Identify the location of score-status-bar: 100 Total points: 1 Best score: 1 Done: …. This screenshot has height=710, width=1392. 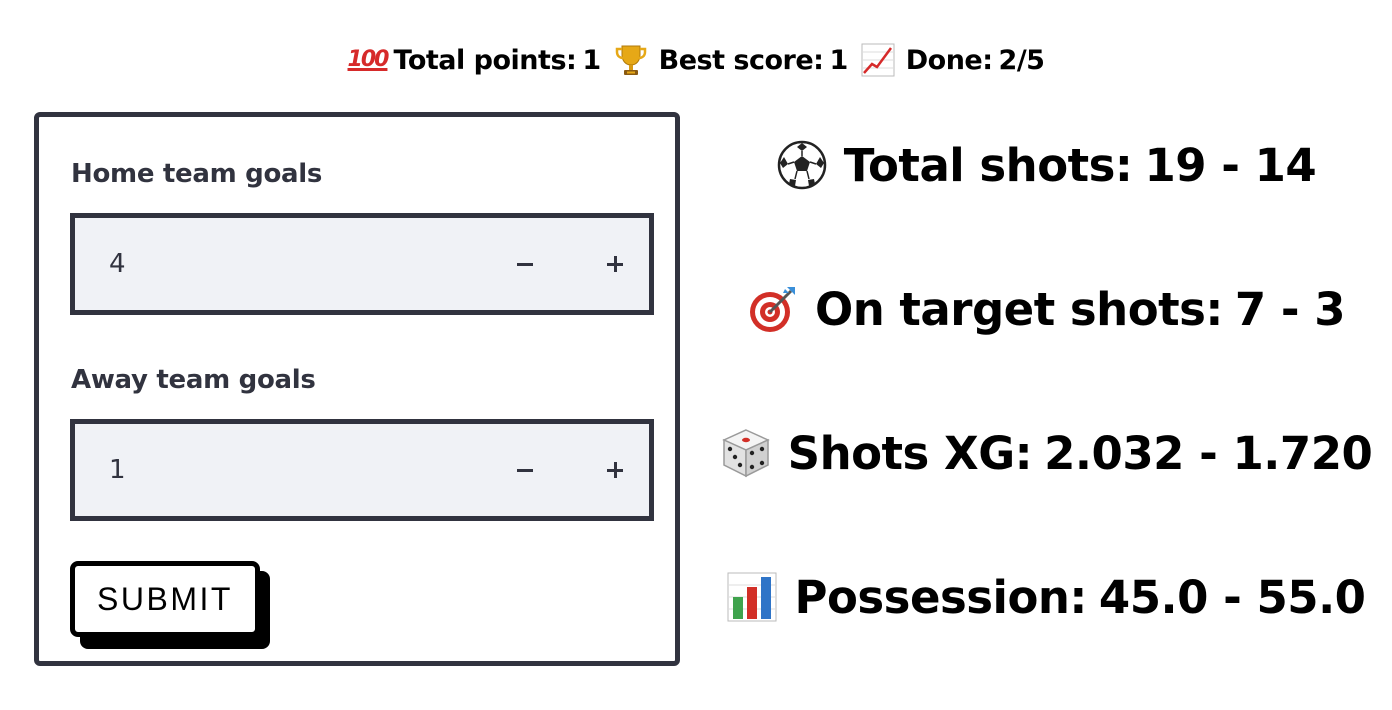
(696, 60).